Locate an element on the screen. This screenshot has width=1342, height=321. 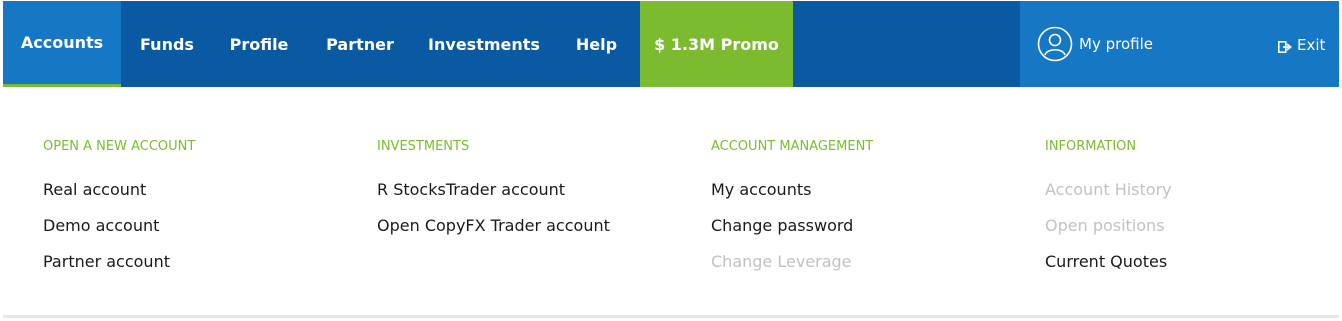
nav-item-profile: Profile is located at coordinates (259, 44).